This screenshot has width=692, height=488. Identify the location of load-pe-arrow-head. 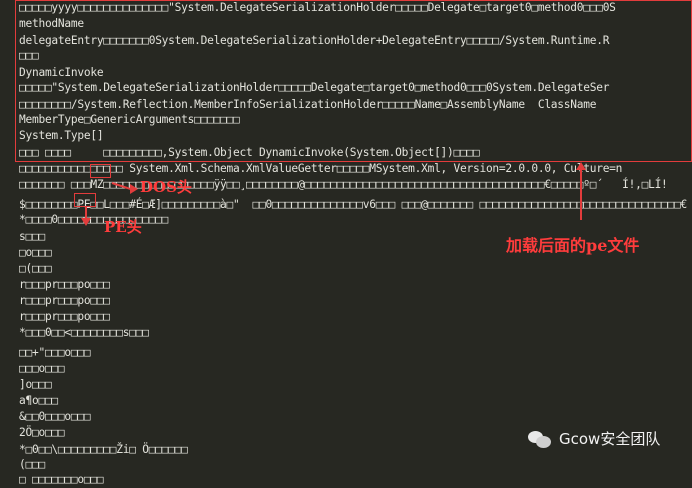
(581, 166).